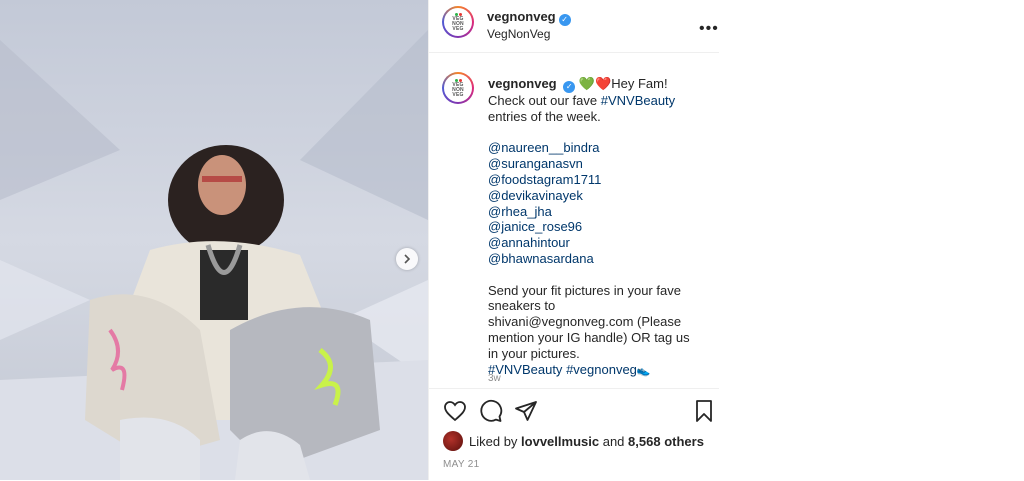  What do you see at coordinates (595, 148) in the screenshot?
I see `mention-link: @naureen__bindra` at bounding box center [595, 148].